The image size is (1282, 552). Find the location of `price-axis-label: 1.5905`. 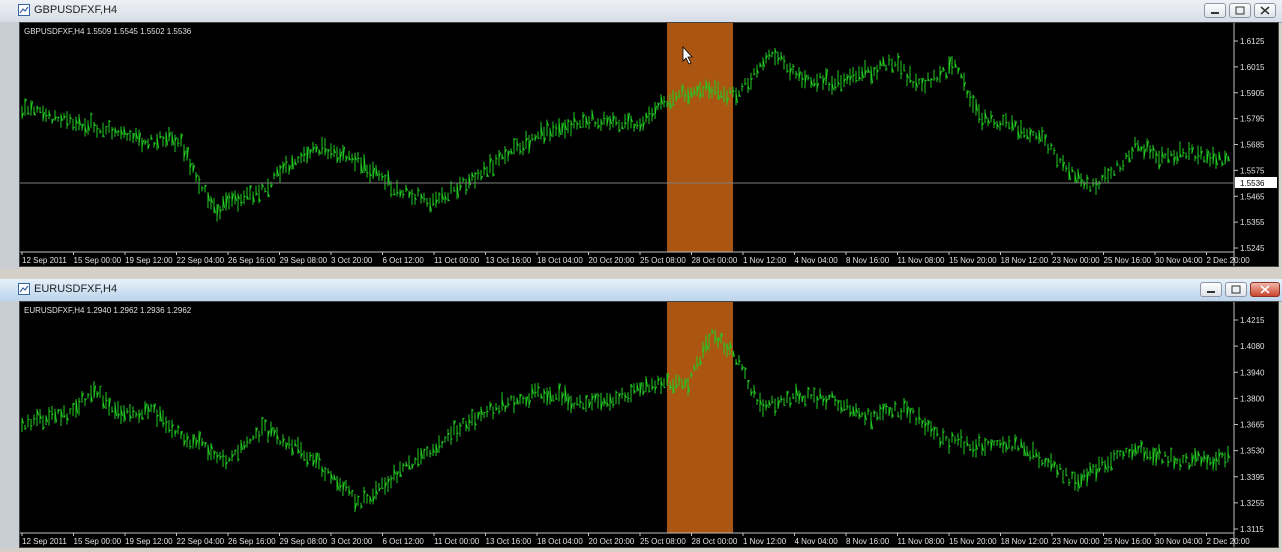

price-axis-label: 1.5905 is located at coordinates (1252, 93).